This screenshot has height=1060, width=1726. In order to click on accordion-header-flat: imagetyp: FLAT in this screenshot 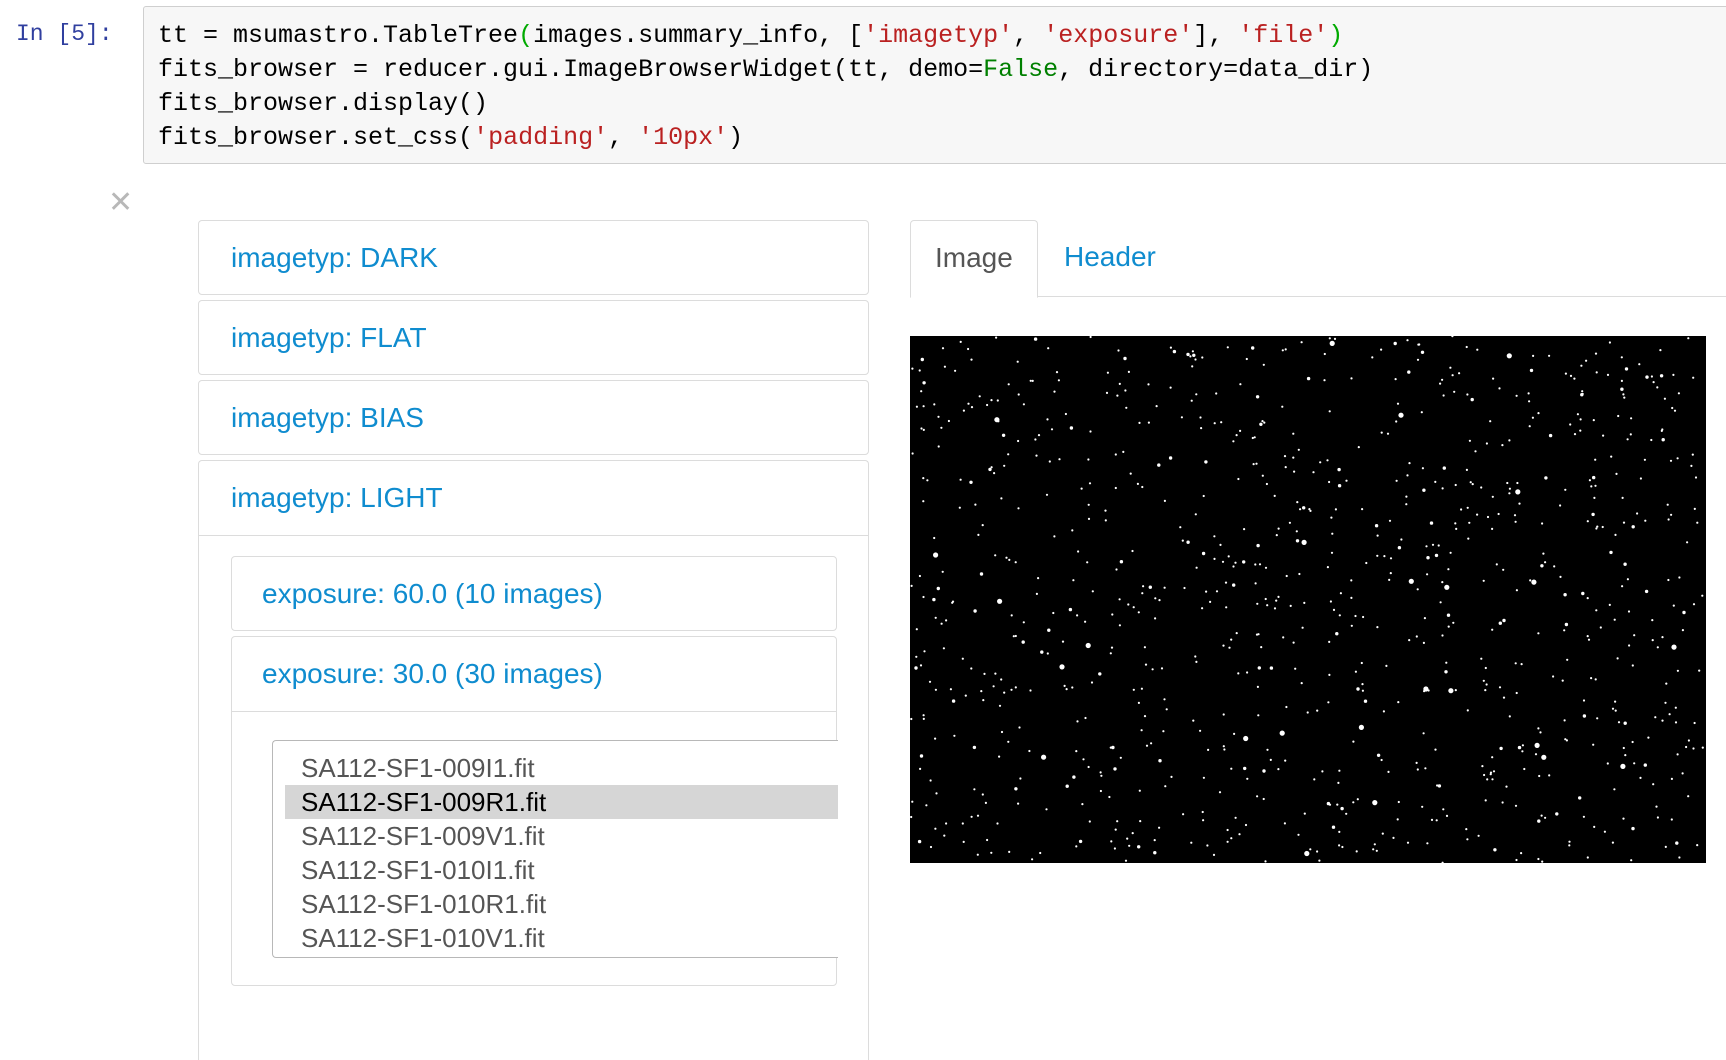, I will do `click(533, 338)`.